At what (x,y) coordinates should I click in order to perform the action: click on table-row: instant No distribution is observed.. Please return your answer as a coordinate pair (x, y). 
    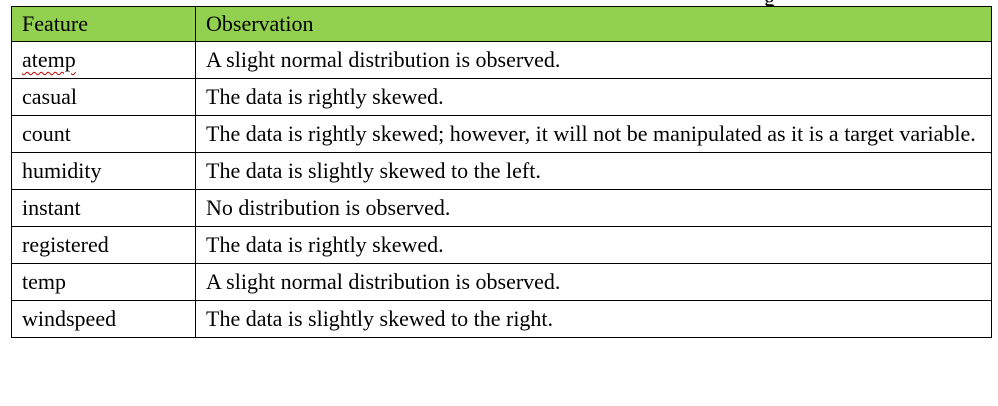
    Looking at the image, I should click on (501, 208).